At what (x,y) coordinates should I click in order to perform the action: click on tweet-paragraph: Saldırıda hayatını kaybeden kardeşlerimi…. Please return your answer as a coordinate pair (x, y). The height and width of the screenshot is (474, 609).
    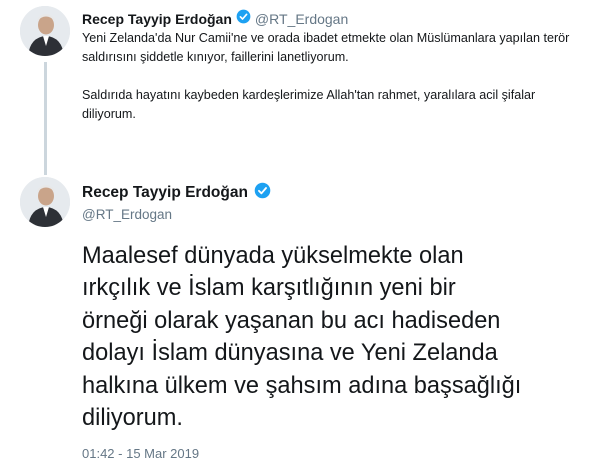
    Looking at the image, I should click on (309, 104).